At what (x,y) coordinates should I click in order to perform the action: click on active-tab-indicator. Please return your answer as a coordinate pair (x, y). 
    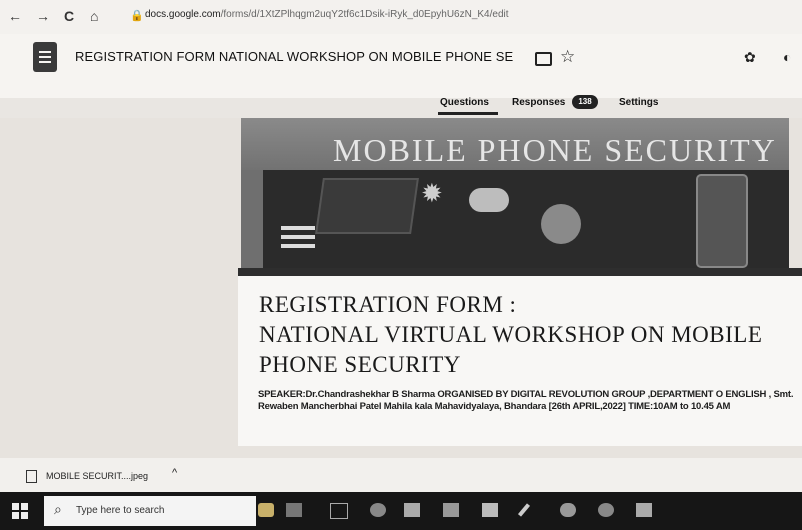
    Looking at the image, I should click on (468, 113).